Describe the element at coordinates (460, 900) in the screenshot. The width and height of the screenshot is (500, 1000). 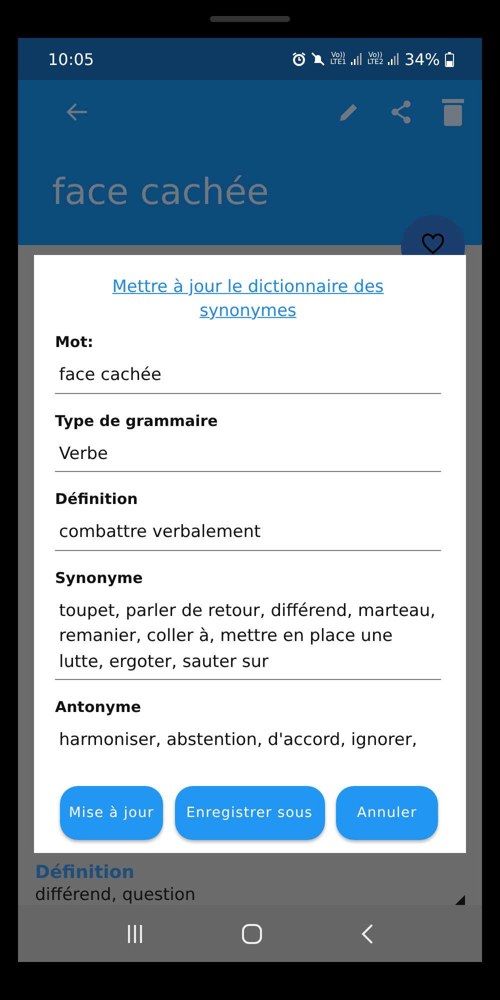
I see `resize-corner-icon` at that location.